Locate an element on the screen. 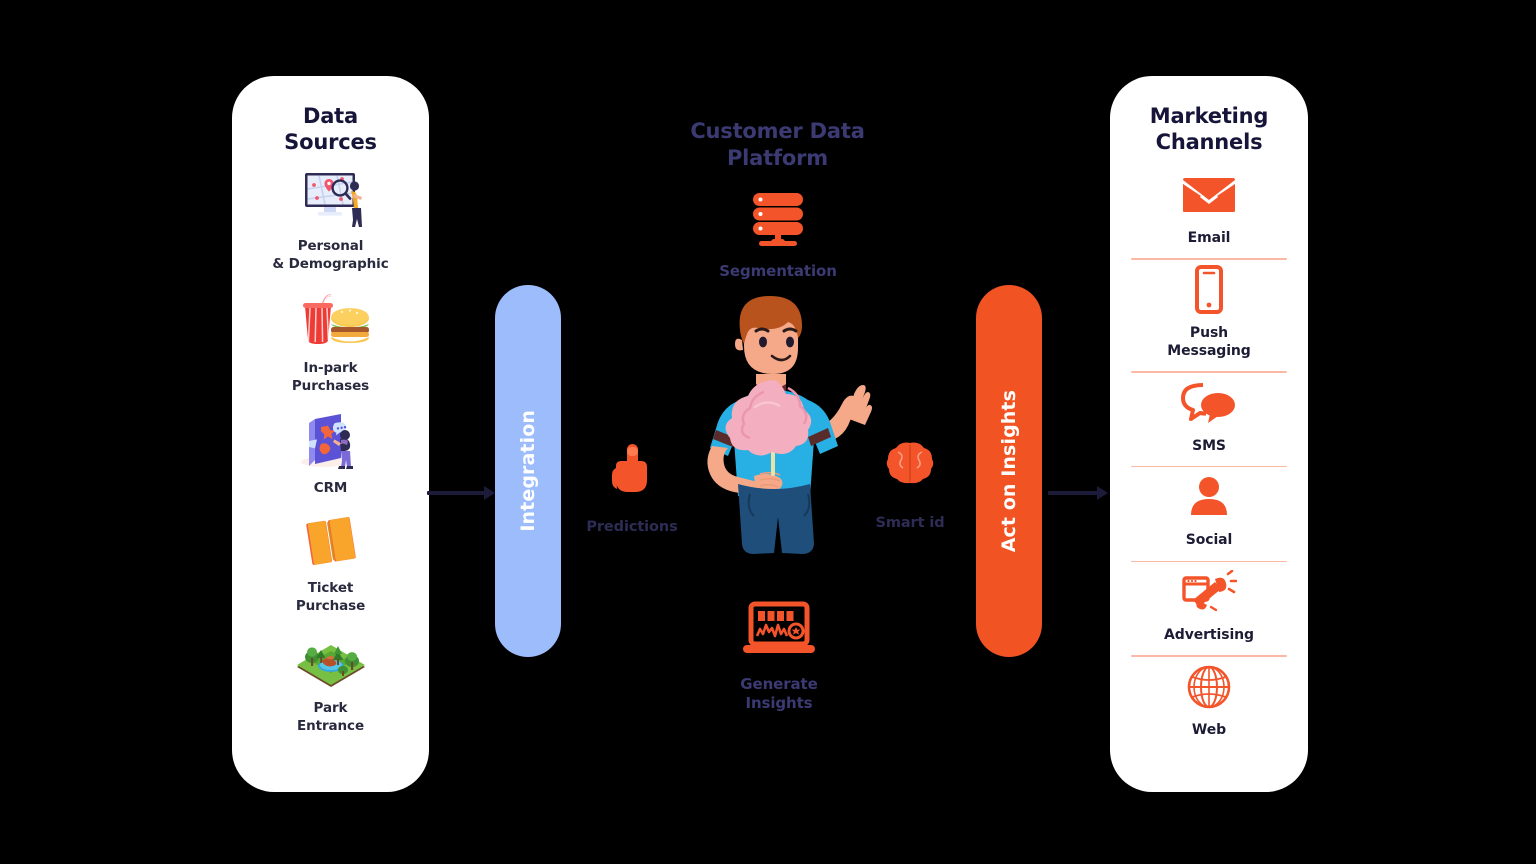  act-on-insights-bar: Act on Insights is located at coordinates (1009, 471).